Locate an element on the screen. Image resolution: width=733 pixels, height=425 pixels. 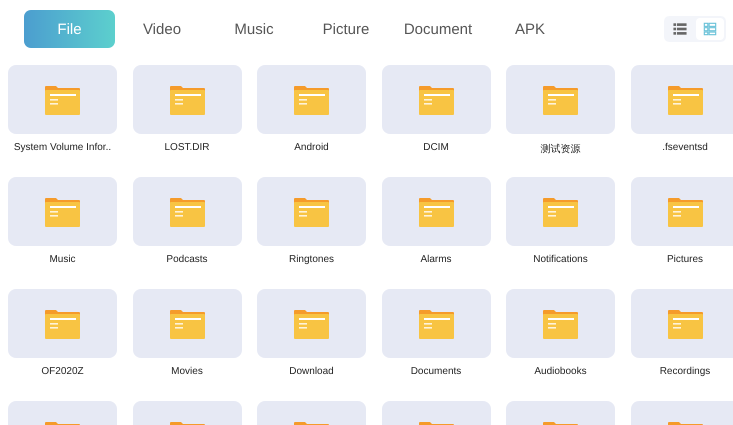
folder-name: Music is located at coordinates (62, 259).